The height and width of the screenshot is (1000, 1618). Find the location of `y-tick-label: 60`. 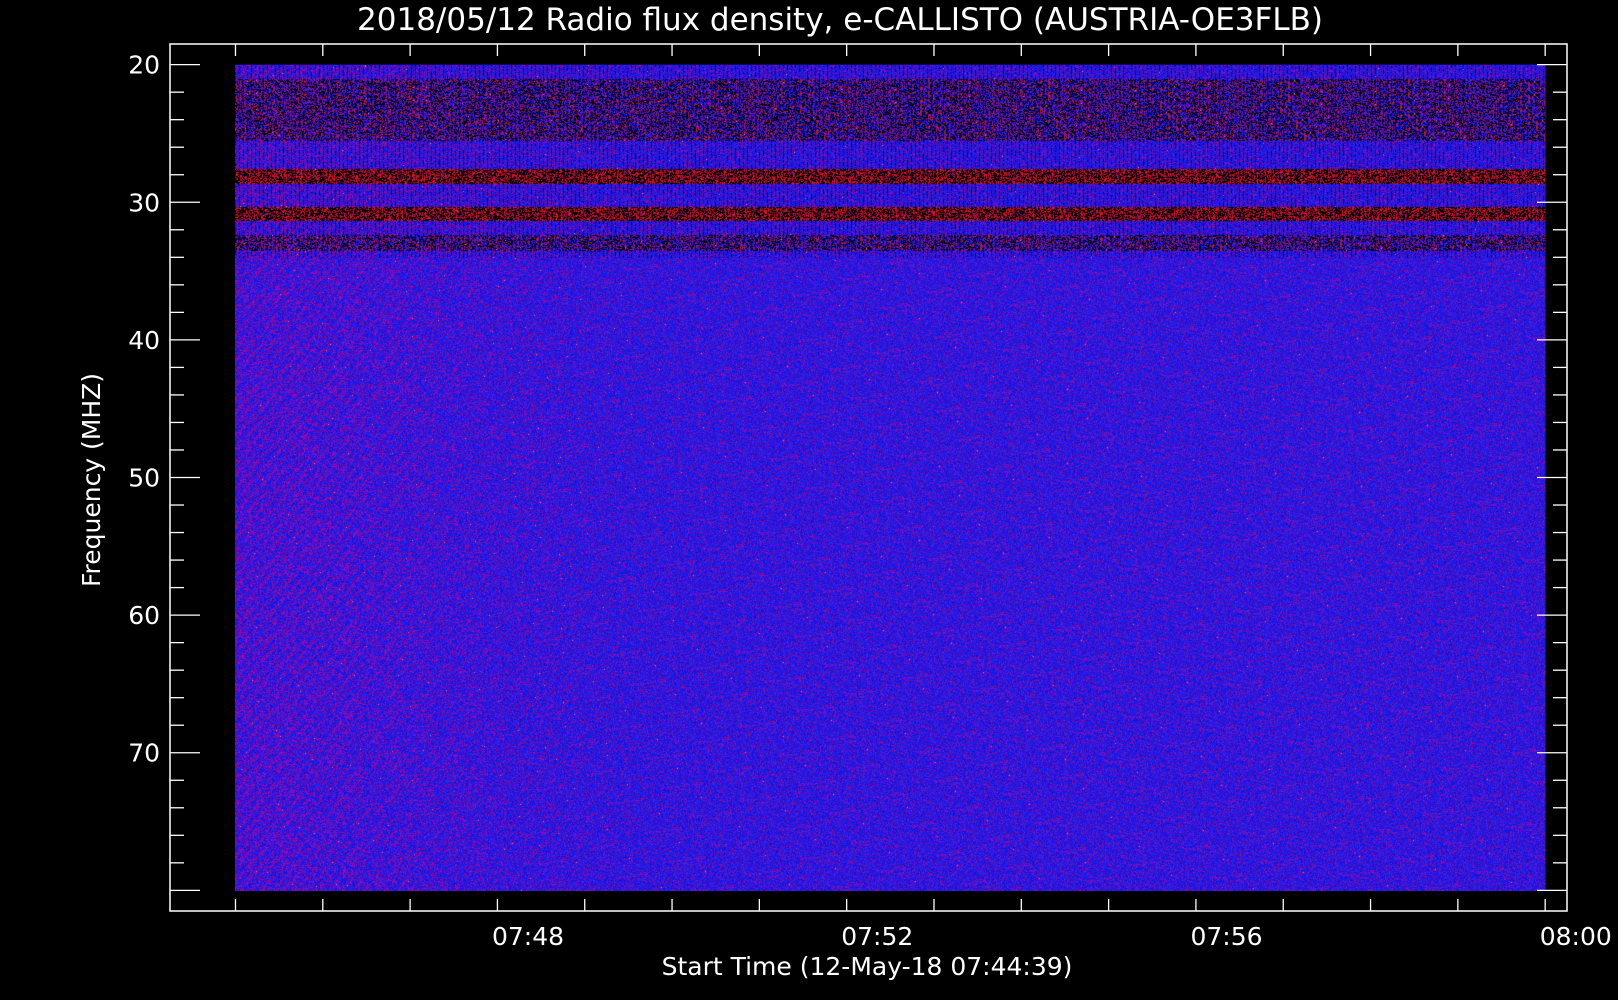

y-tick-label: 60 is located at coordinates (144, 615).